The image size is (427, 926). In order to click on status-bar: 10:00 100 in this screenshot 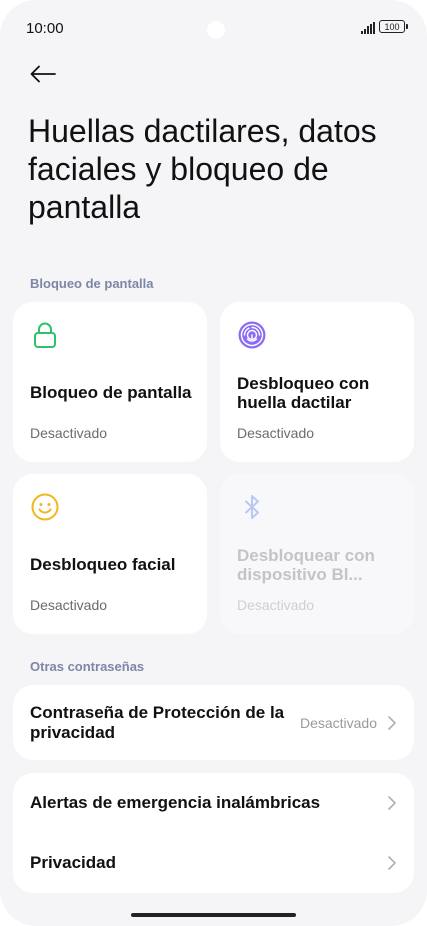, I will do `click(213, 29)`.